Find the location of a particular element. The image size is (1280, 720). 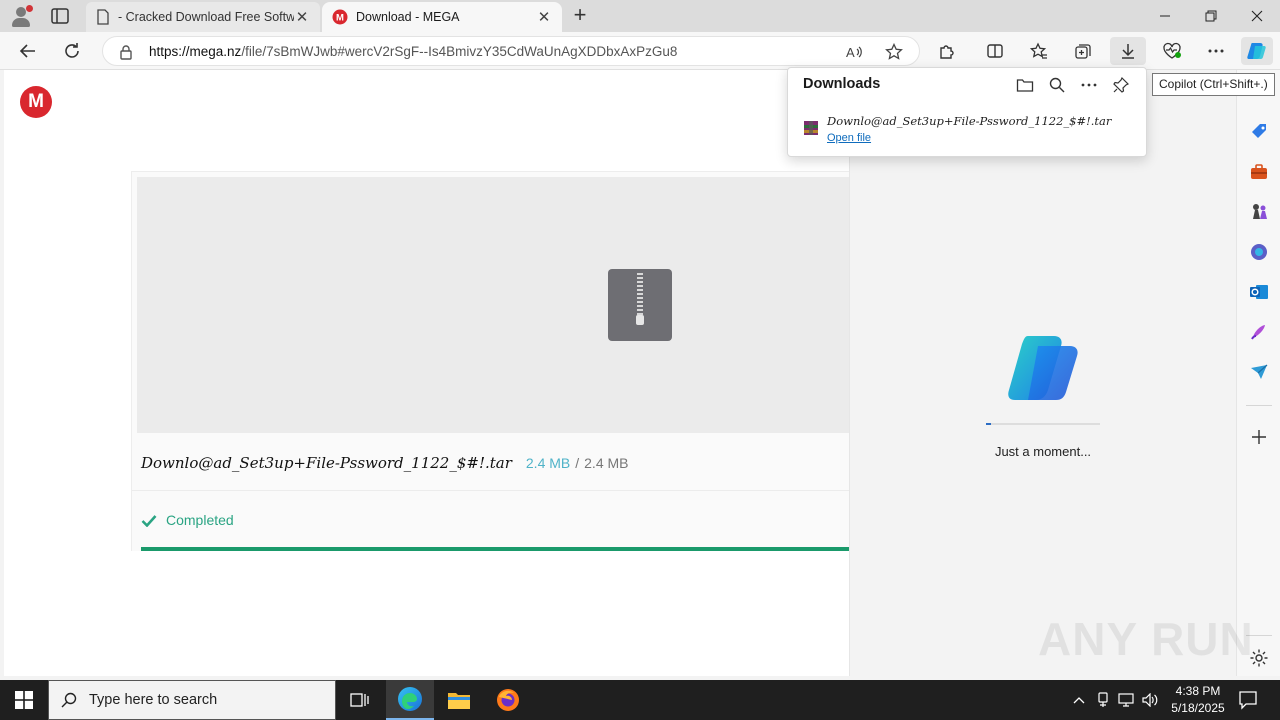

task-view-icon is located at coordinates (359, 700).